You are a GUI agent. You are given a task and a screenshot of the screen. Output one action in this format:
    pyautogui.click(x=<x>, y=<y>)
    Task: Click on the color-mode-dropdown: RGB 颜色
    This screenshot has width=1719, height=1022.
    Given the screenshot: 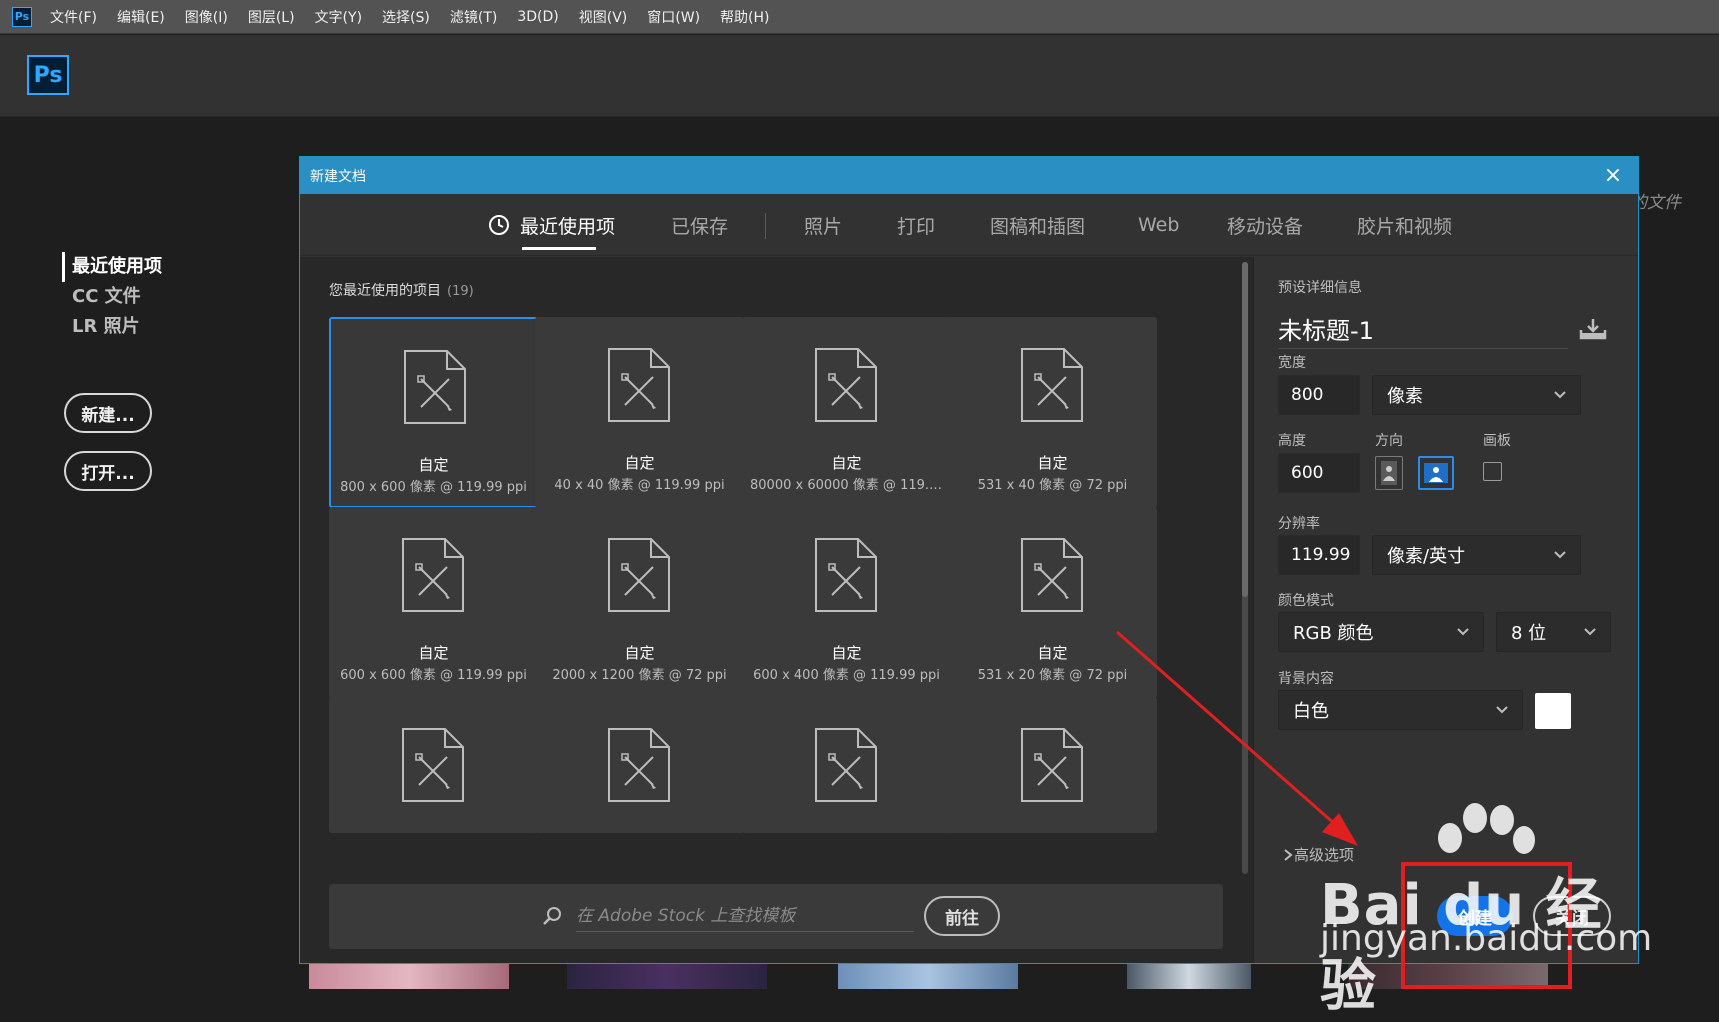 What is the action you would take?
    pyautogui.click(x=1381, y=632)
    